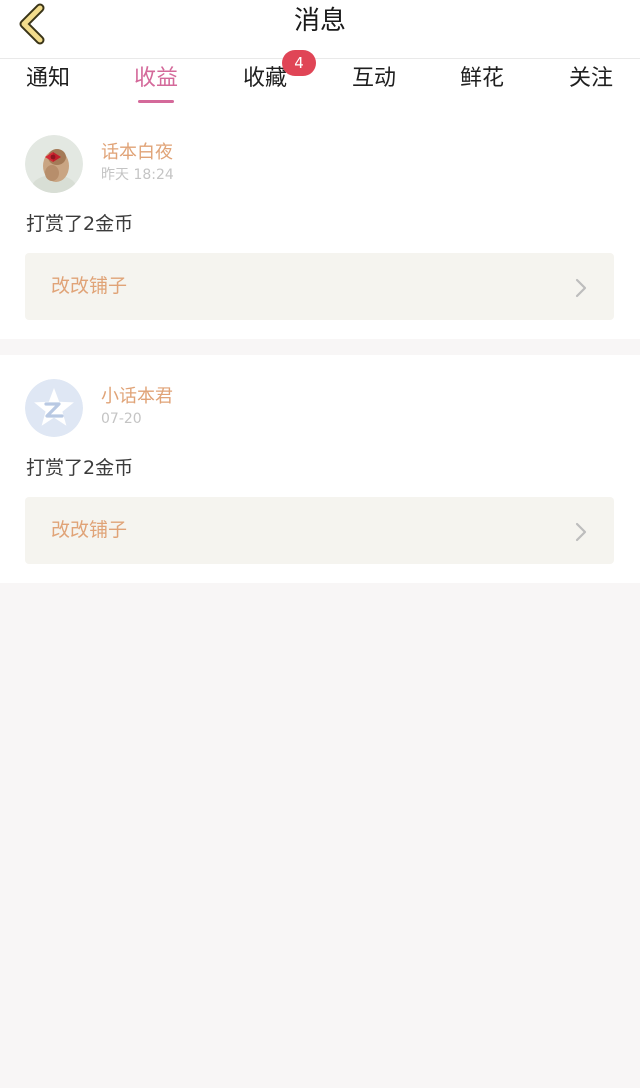 The height and width of the screenshot is (1088, 640). Describe the element at coordinates (156, 101) in the screenshot. I see `active-tab-indicator` at that location.